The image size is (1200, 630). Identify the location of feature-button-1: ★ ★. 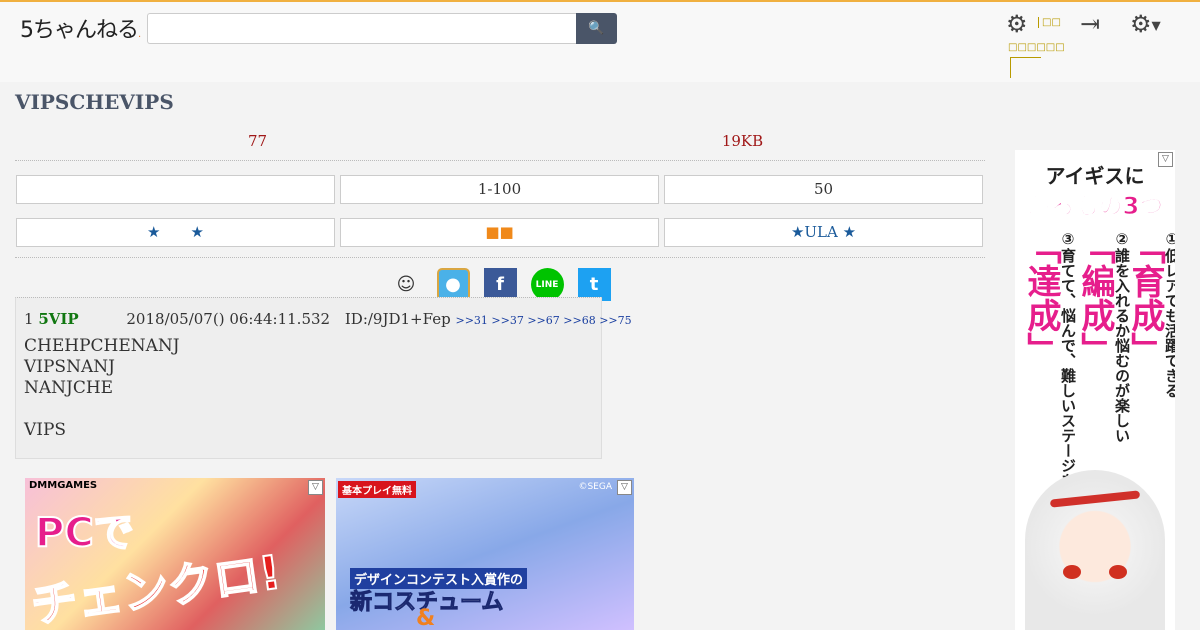
(175, 232).